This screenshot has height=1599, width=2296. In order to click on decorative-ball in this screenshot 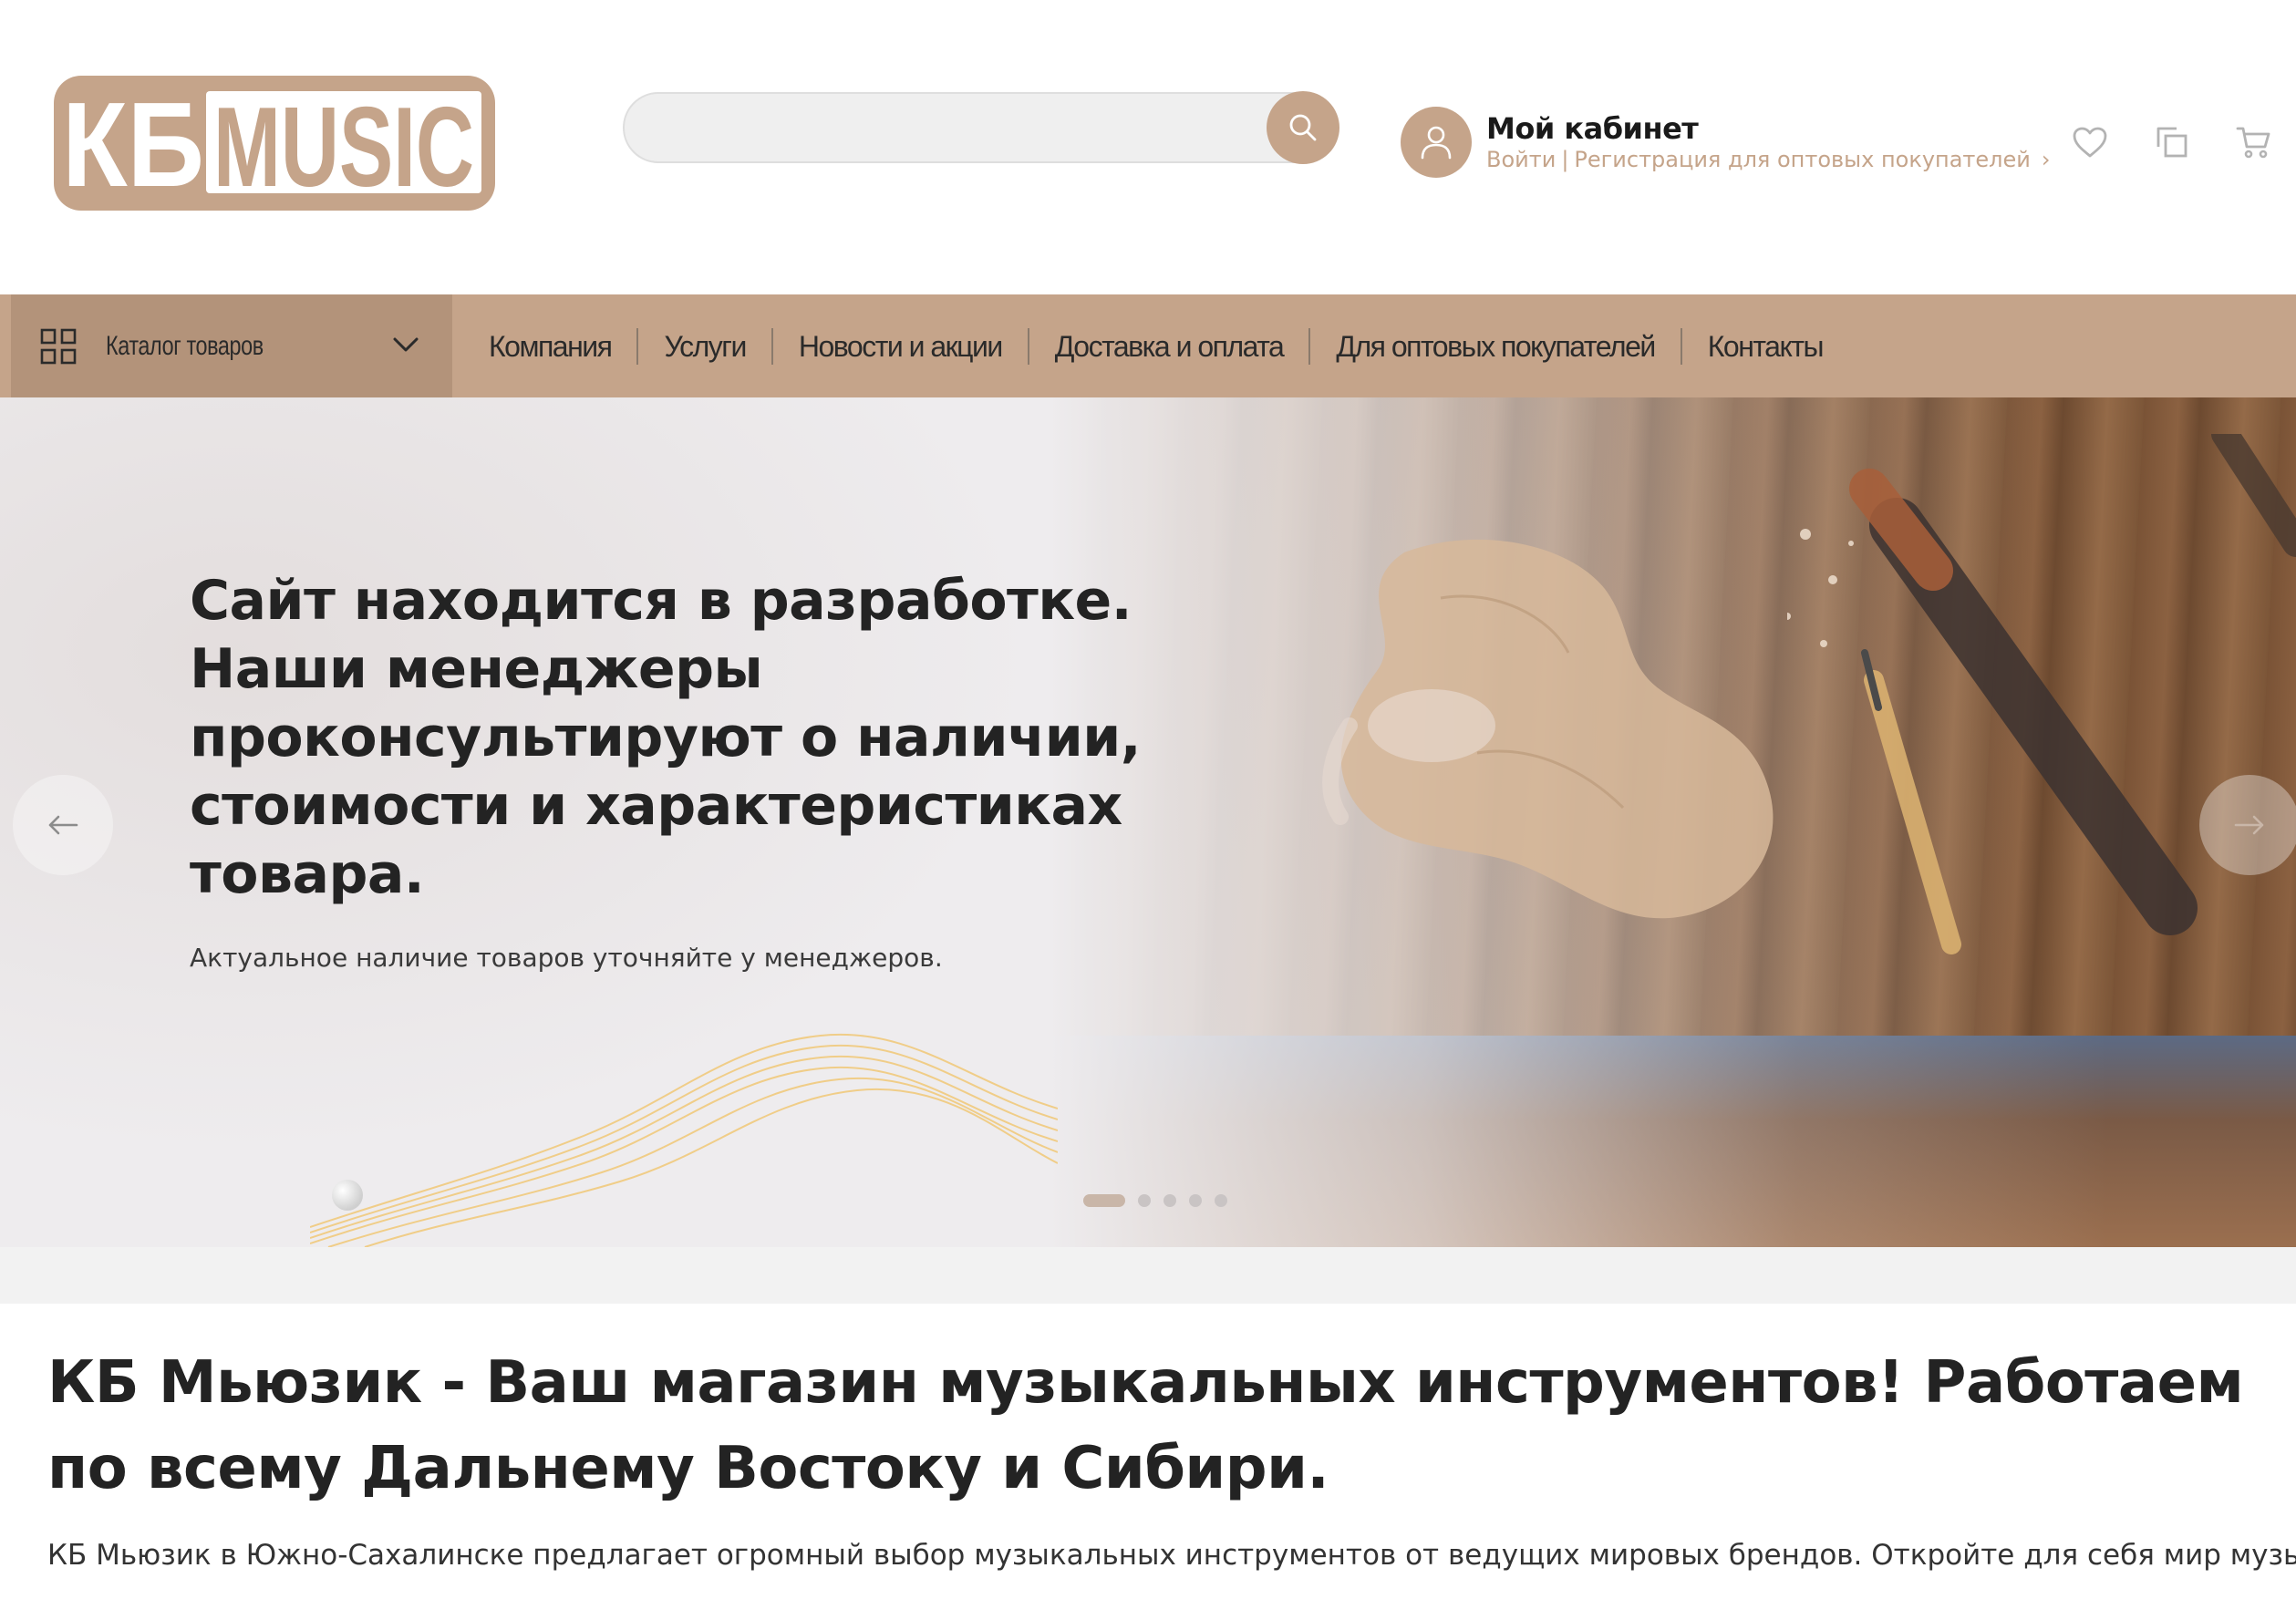, I will do `click(347, 1195)`.